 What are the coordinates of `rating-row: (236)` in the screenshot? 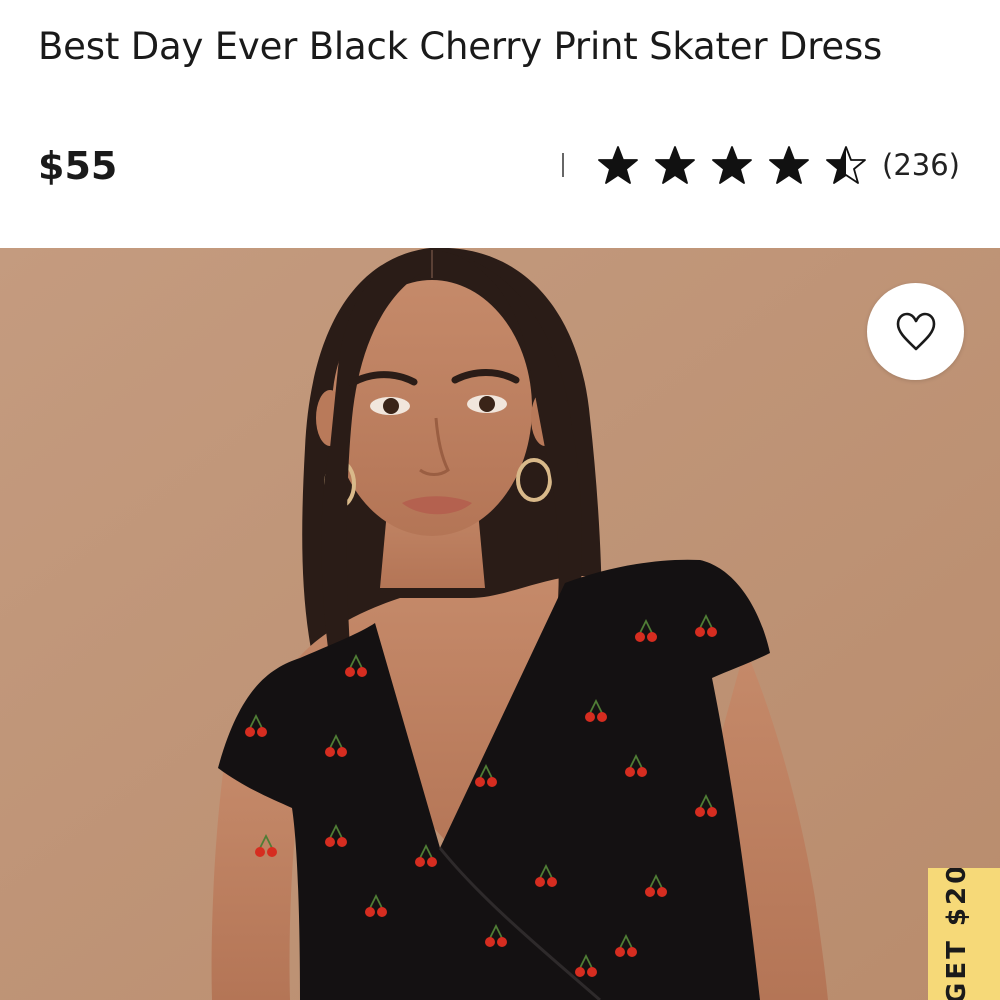 It's located at (761, 165).